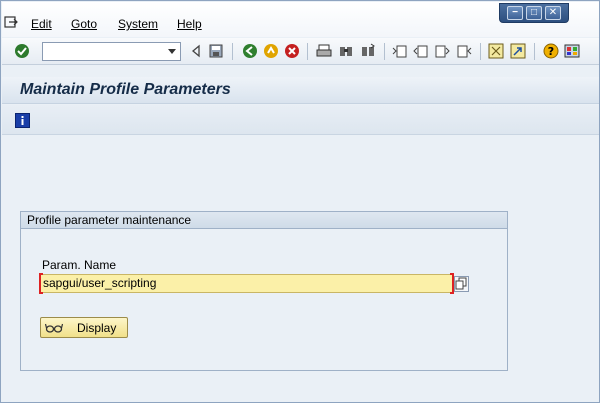 The width and height of the screenshot is (600, 403). I want to click on title-bar: Maintain Profile Parameters, so click(300, 90).